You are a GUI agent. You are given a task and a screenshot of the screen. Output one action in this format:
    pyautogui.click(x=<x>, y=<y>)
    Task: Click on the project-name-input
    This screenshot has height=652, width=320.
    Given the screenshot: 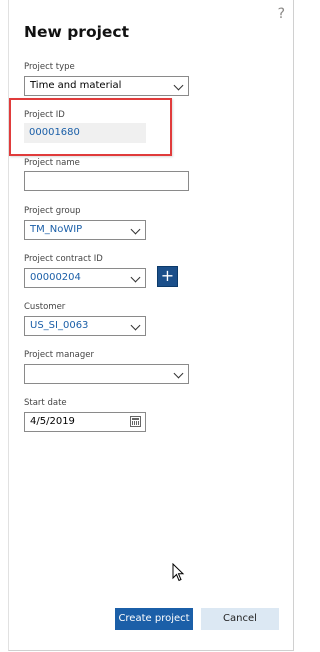 What is the action you would take?
    pyautogui.click(x=106, y=181)
    